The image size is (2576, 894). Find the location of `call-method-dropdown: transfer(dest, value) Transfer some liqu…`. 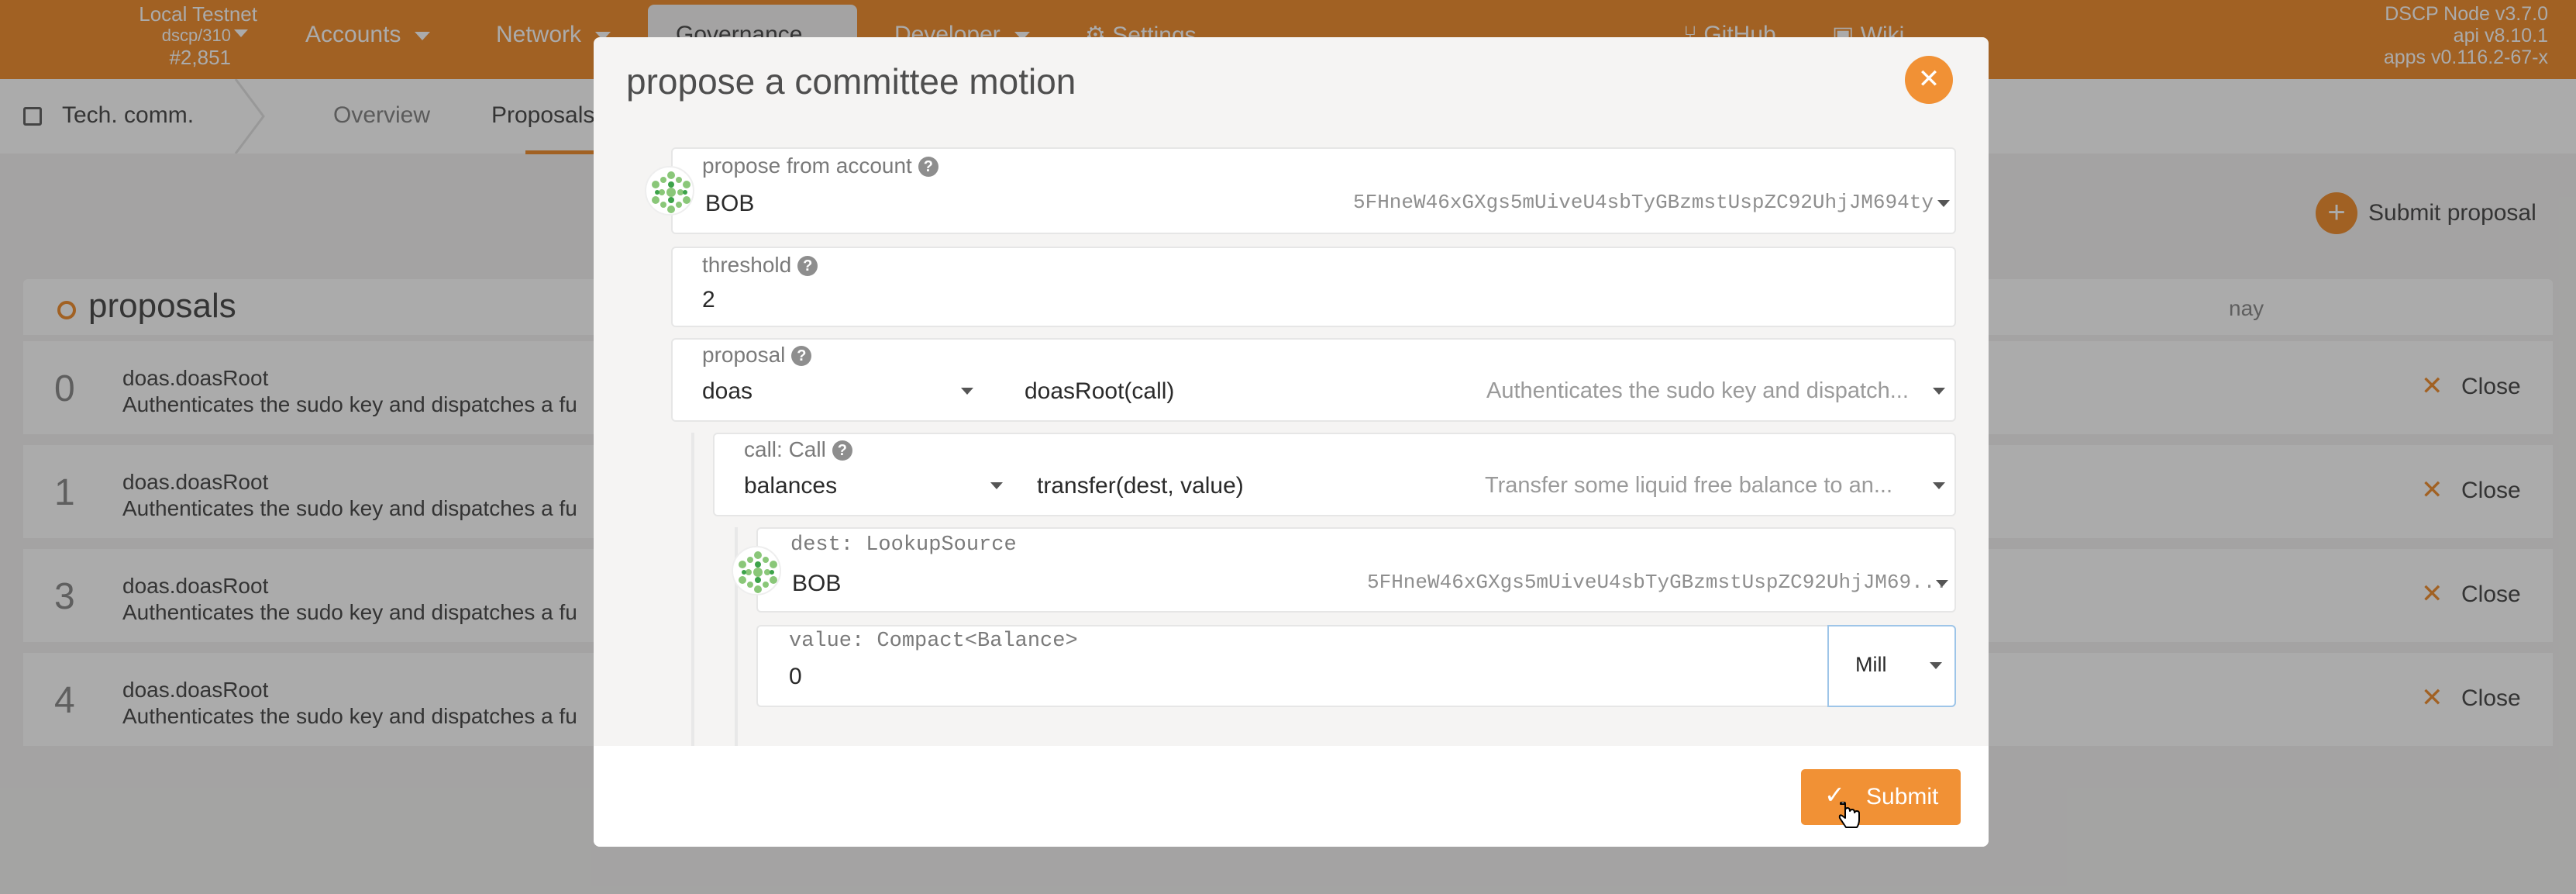

call-method-dropdown: transfer(dest, value) Transfer some liqu… is located at coordinates (1493, 491).